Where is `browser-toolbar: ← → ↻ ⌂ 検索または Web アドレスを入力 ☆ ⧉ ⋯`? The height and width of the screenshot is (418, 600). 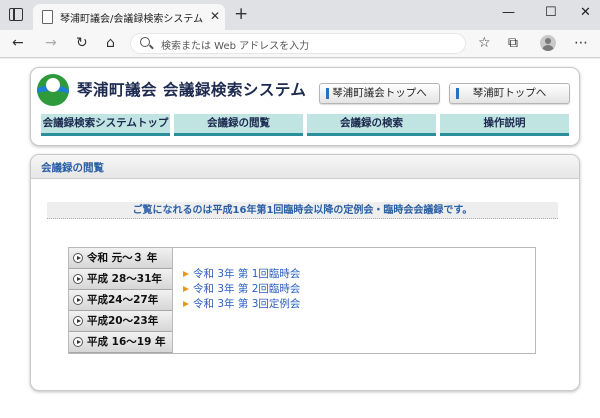
browser-toolbar: ← → ↻ ⌂ 検索または Web アドレスを入力 ☆ ⧉ ⋯ is located at coordinates (300, 44).